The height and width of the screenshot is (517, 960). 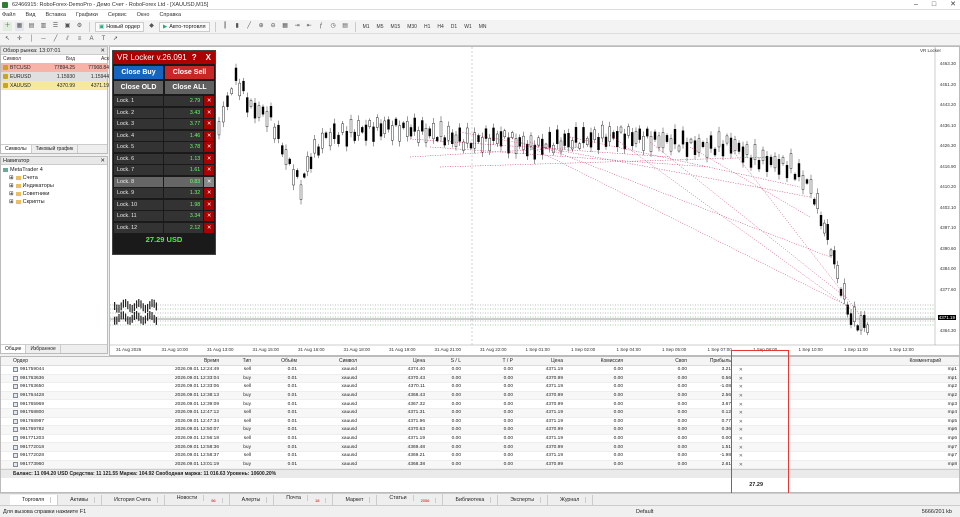 I want to click on bar-chart-icon: ┃, so click(x=225, y=26).